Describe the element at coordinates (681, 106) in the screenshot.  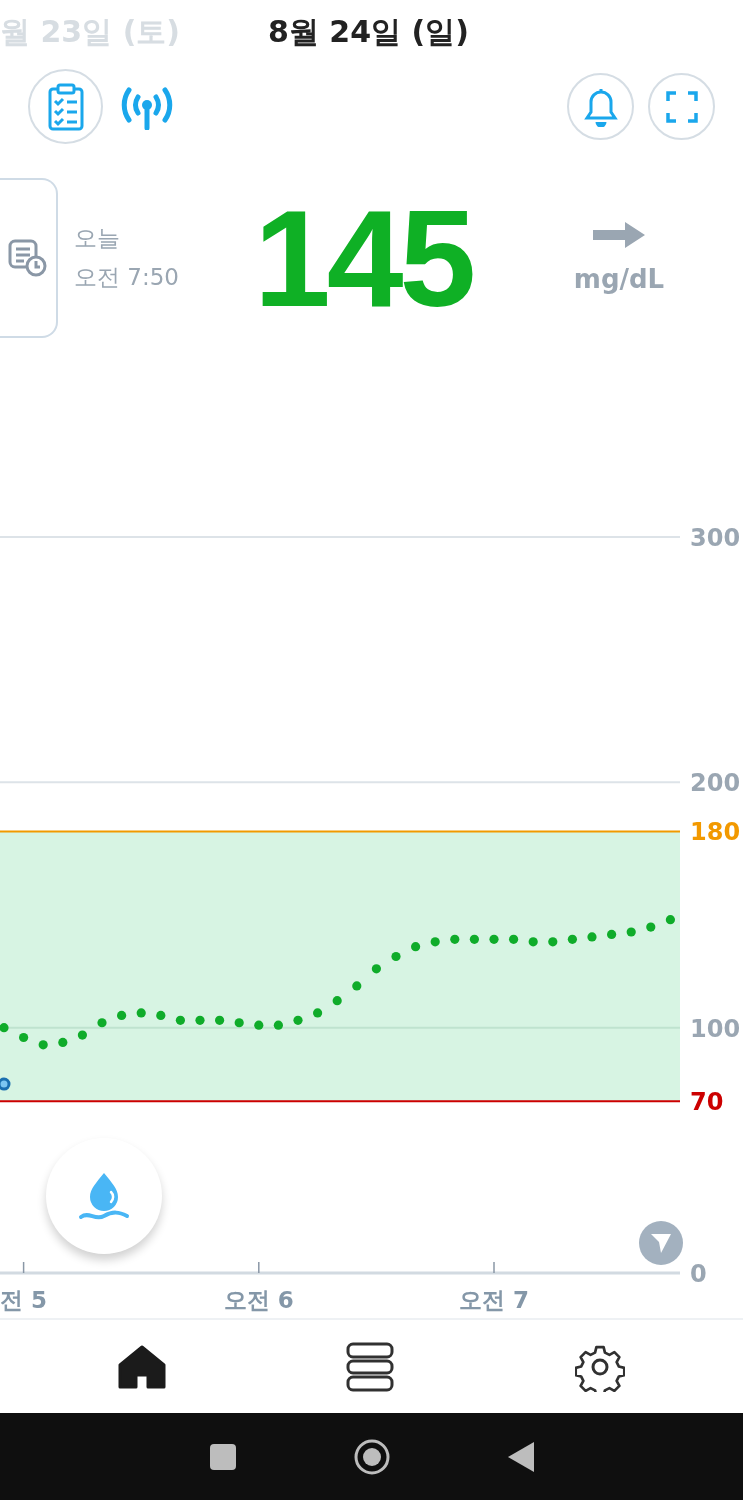
I see `fullscreen-icon` at that location.